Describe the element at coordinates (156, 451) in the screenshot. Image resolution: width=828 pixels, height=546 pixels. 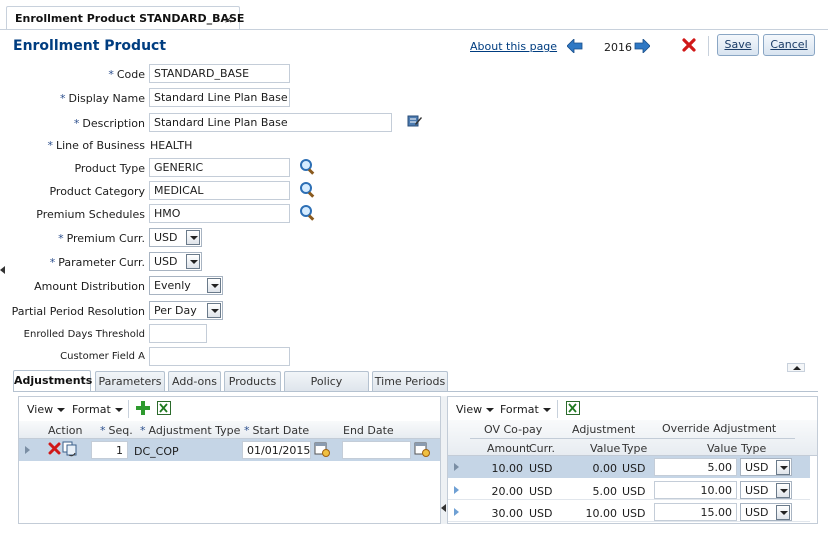
I see `adjustment-type-cell: DC_COP` at that location.